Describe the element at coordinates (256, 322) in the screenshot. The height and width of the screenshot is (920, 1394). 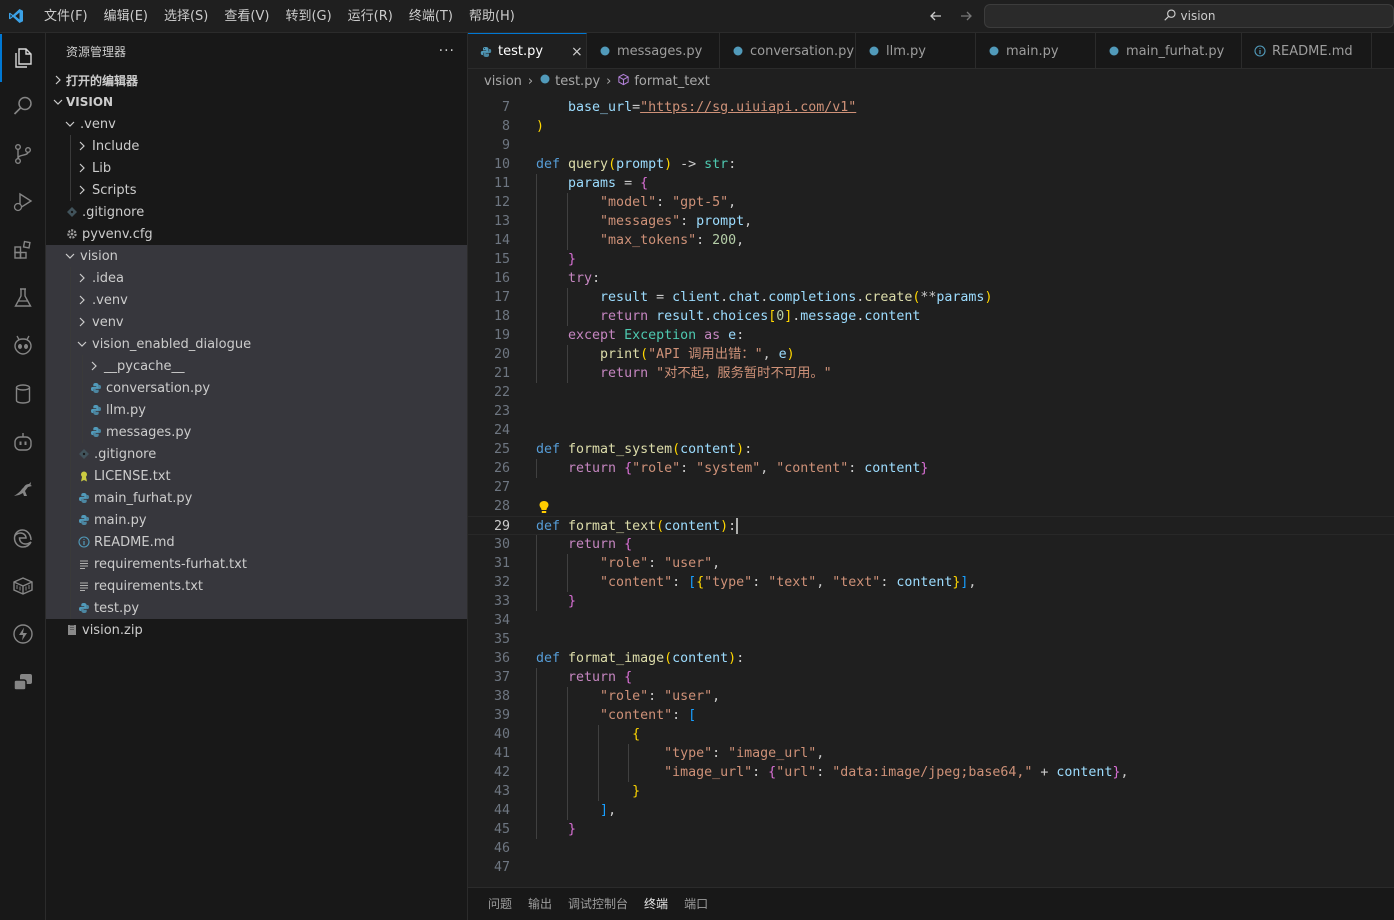
I see `folder-item: venv` at that location.